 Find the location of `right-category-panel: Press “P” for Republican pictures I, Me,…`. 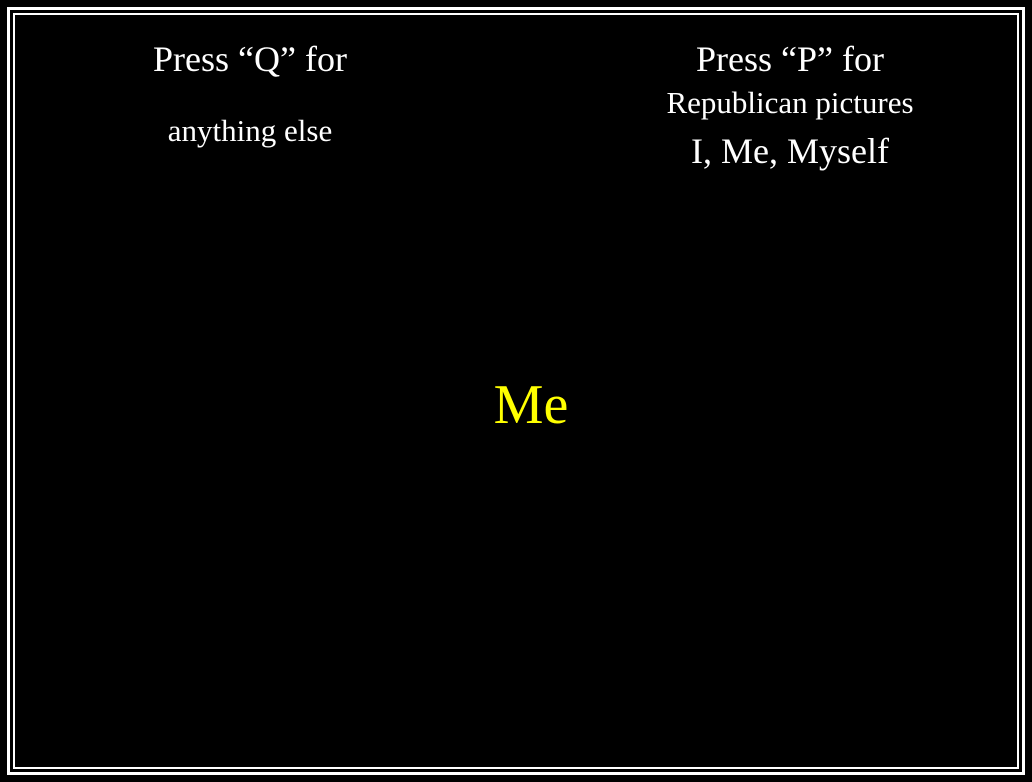

right-category-panel: Press “P” for Republican pictures I, Me,… is located at coordinates (790, 111).